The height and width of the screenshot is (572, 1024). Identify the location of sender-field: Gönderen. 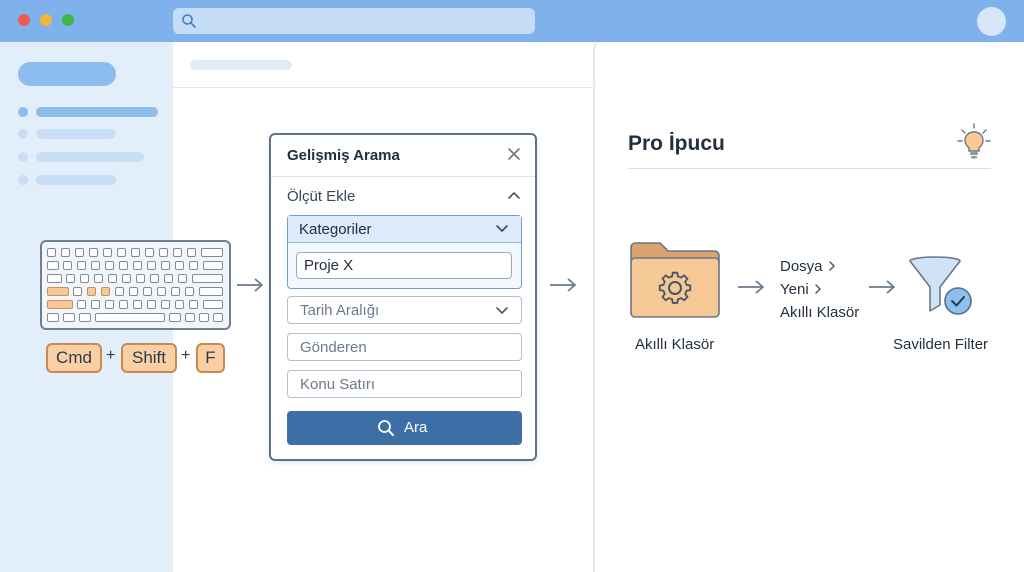
(404, 347).